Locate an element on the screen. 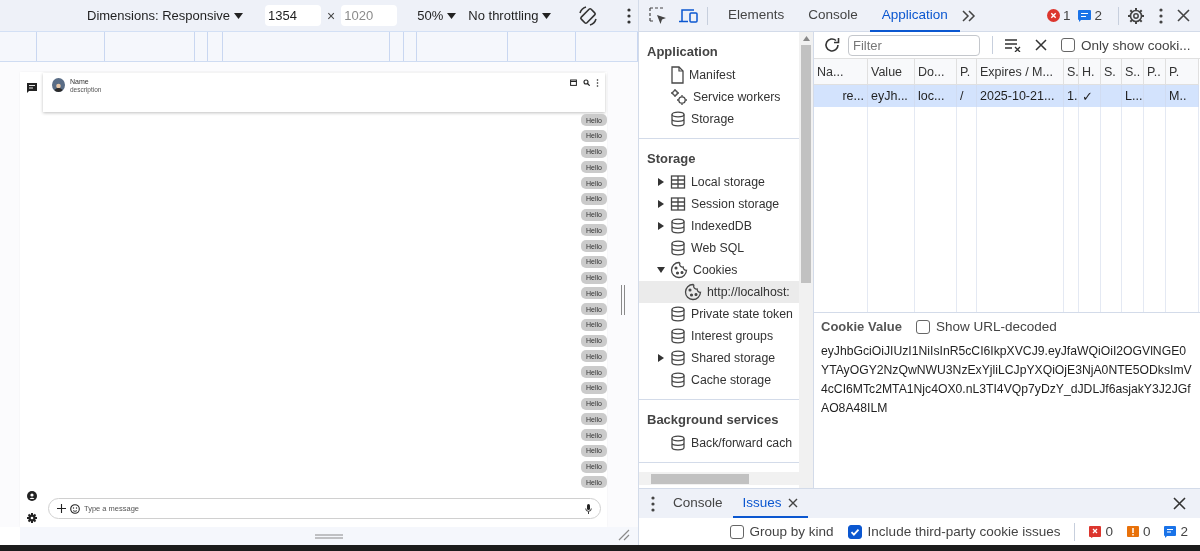  plus-icon is located at coordinates (61, 508).